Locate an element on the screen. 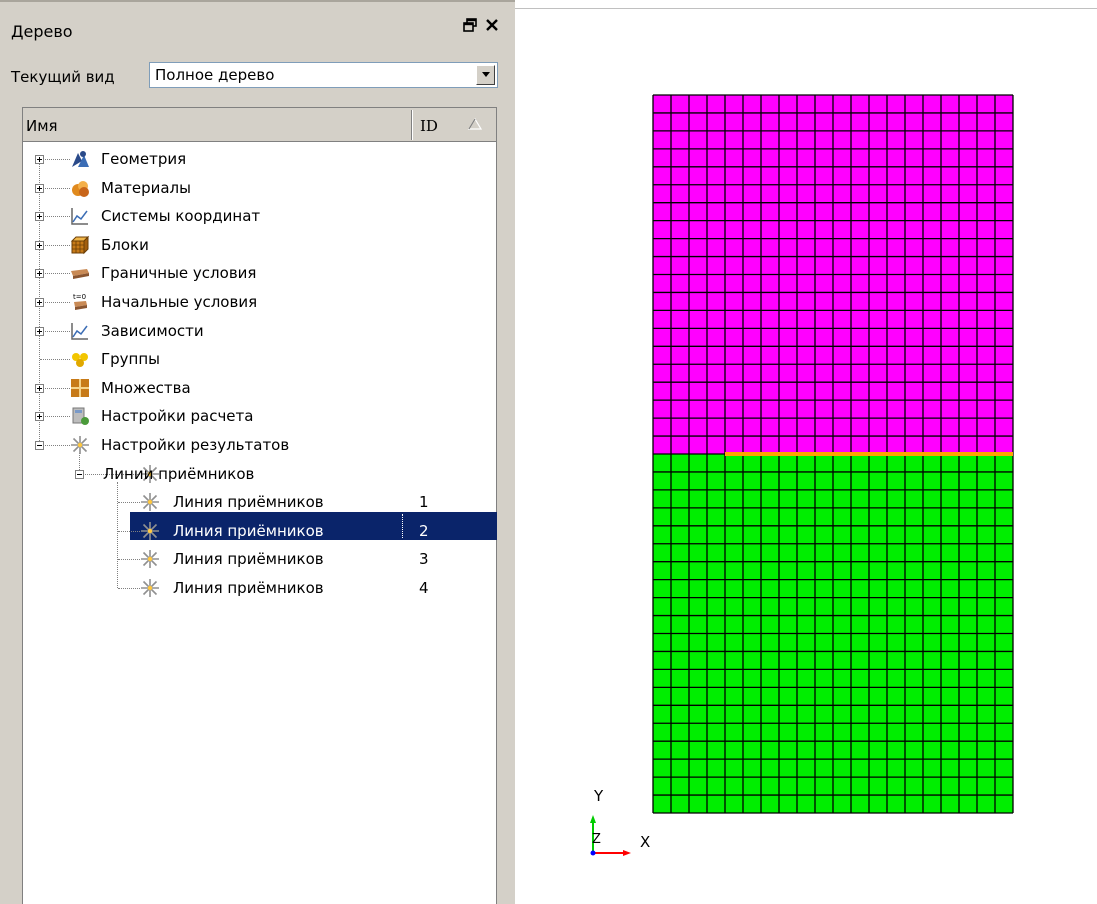  tree-item-label: Блоки is located at coordinates (125, 244).